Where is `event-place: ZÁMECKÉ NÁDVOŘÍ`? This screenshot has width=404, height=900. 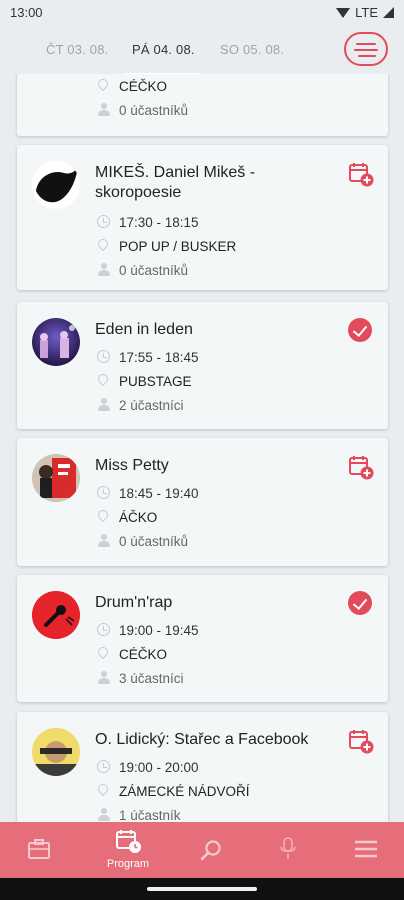
event-place: ZÁMECKÉ NÁDVOŘÍ is located at coordinates (172, 790).